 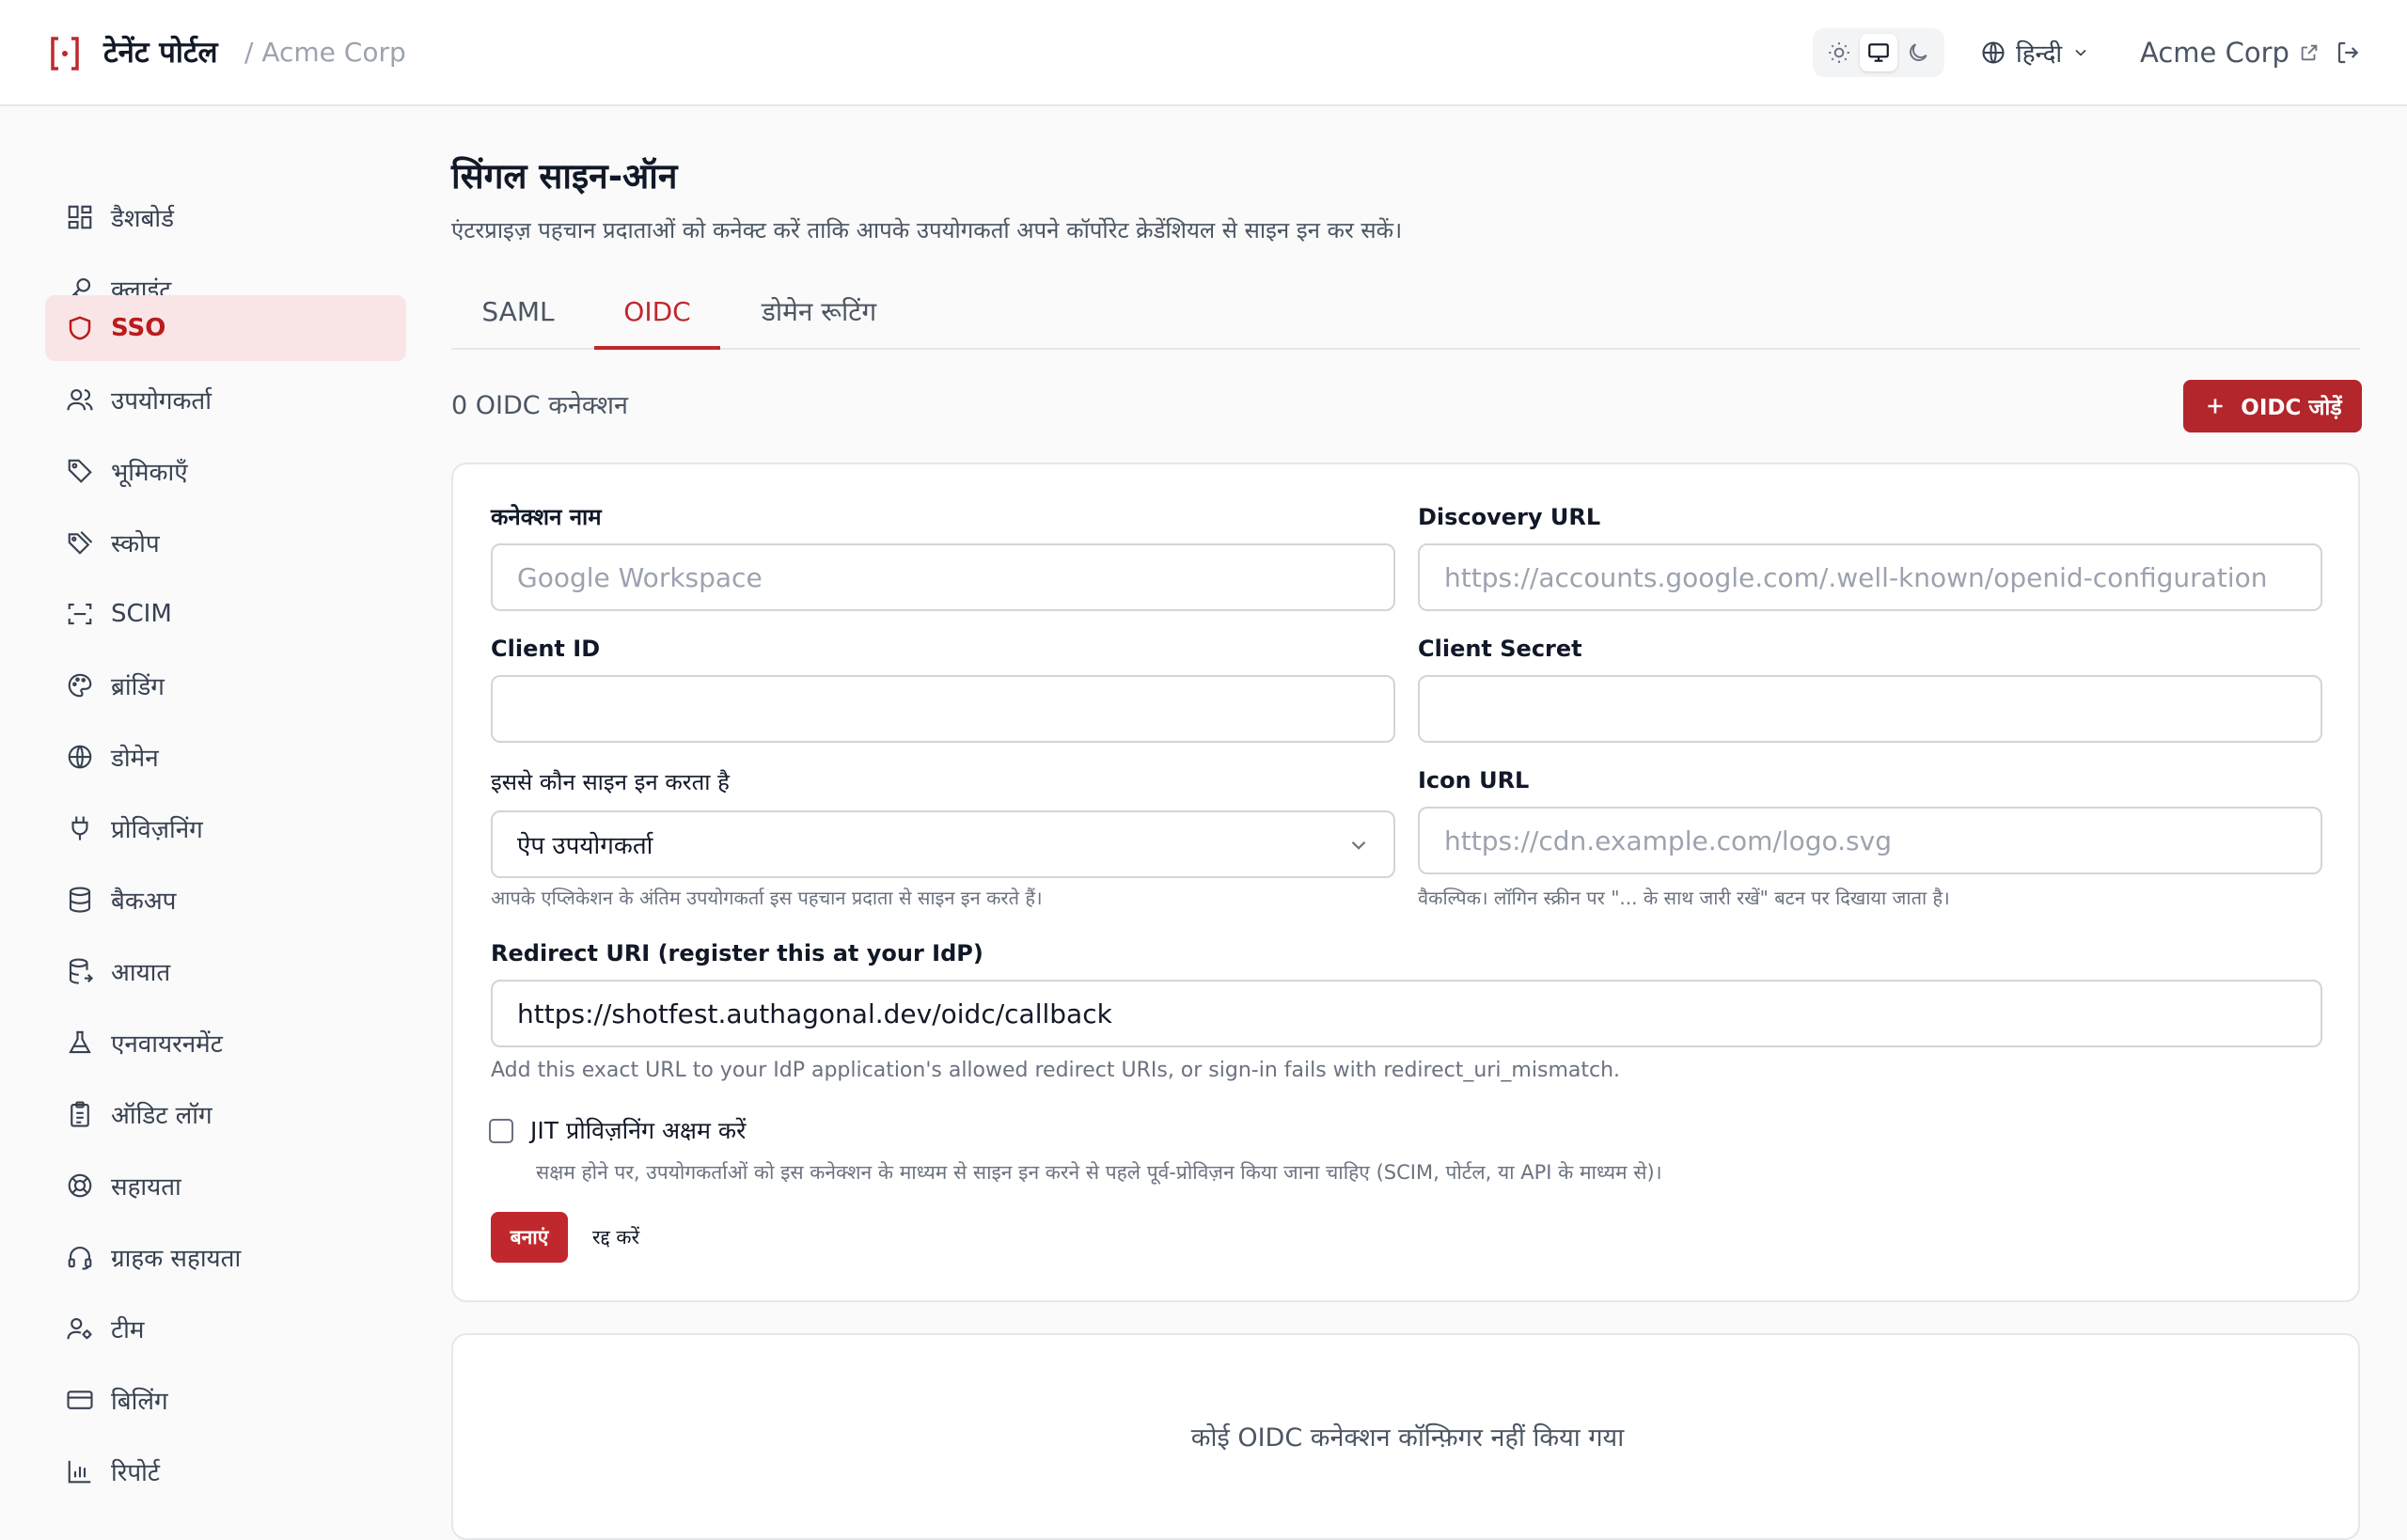 What do you see at coordinates (225, 1185) in the screenshot?
I see `sidebar-item-help: सहायता` at bounding box center [225, 1185].